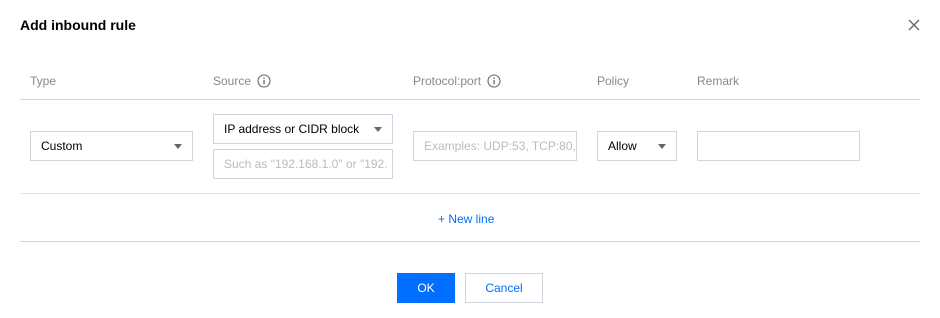  I want to click on column-header-label: Type, so click(43, 81).